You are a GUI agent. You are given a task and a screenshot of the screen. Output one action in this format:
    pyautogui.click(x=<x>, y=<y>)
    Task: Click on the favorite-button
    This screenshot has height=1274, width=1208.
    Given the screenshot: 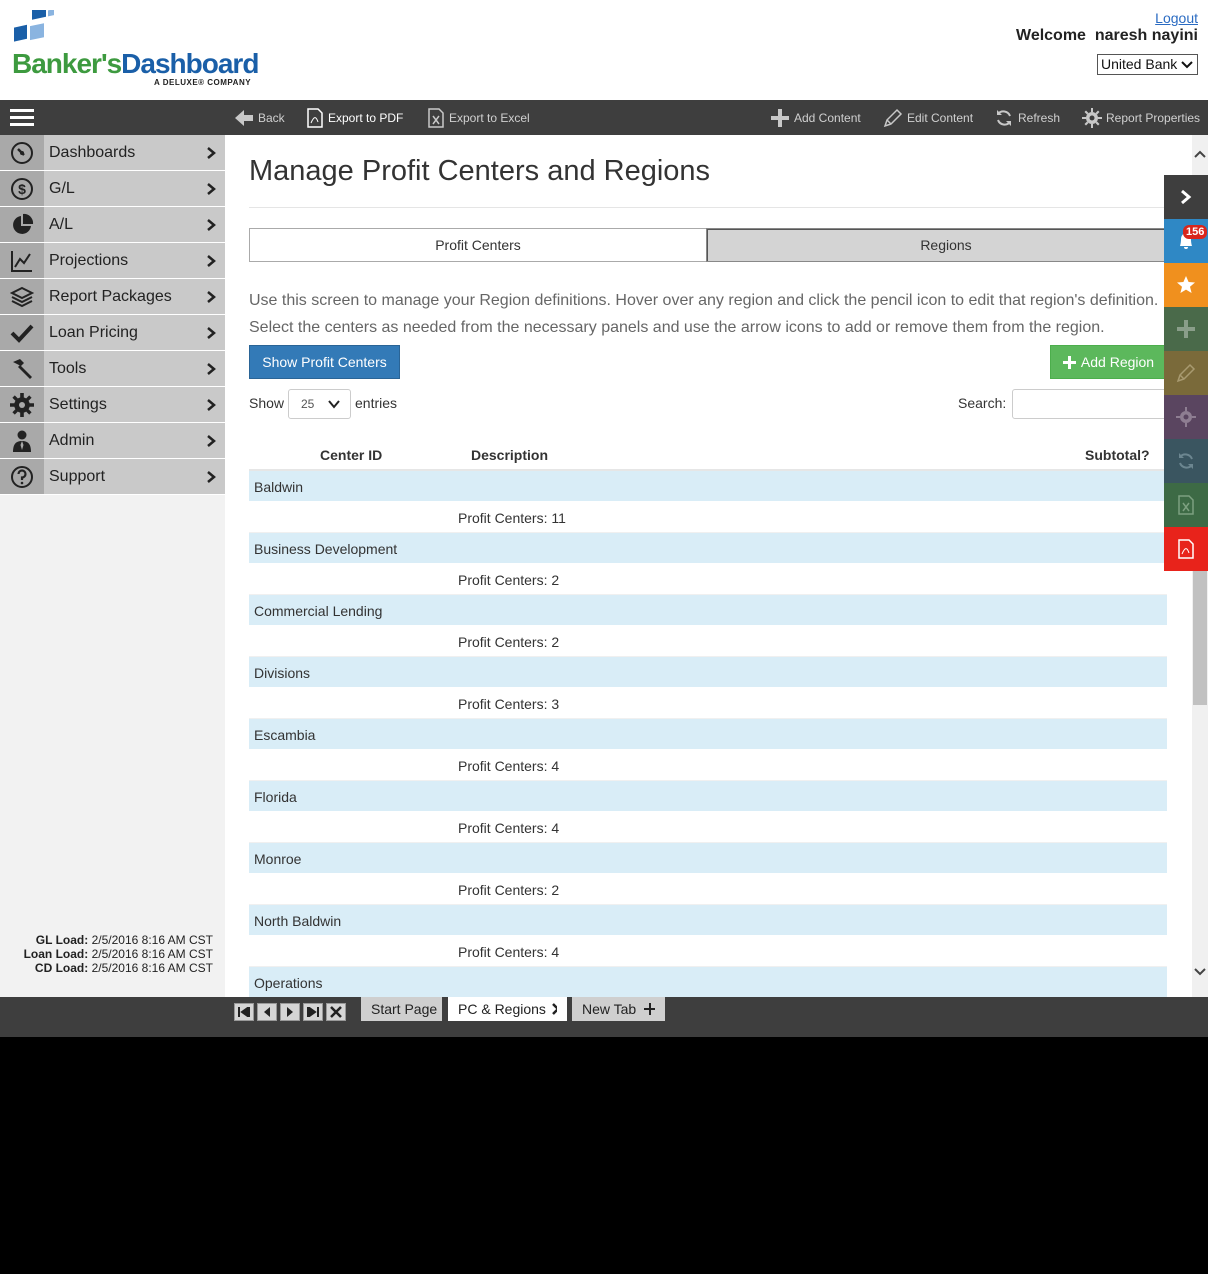 What is the action you would take?
    pyautogui.click(x=1186, y=285)
    